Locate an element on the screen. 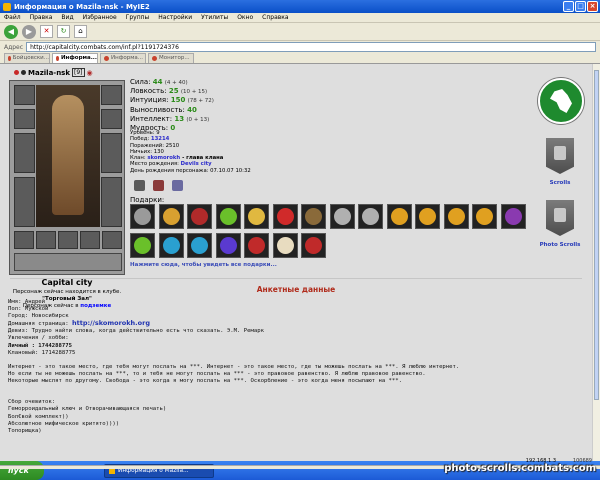 This screenshot has height=480, width=600. homepage-link: http://skomorokh.org is located at coordinates (111, 323).